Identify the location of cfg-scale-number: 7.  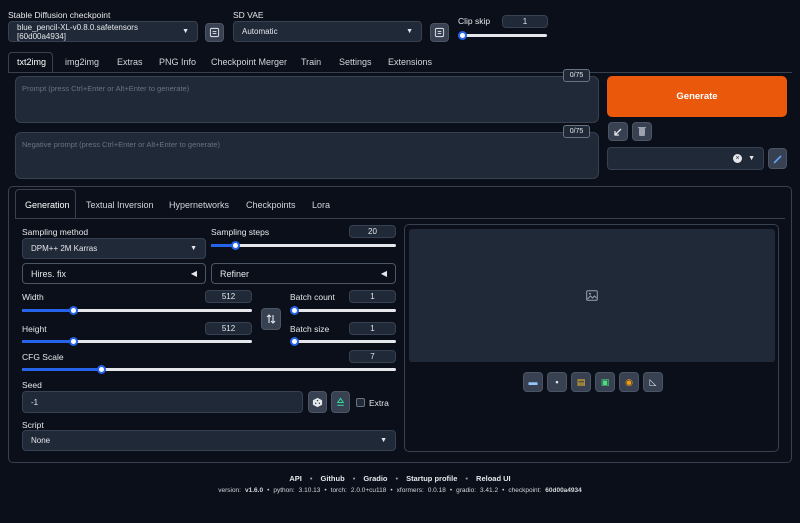
(372, 356).